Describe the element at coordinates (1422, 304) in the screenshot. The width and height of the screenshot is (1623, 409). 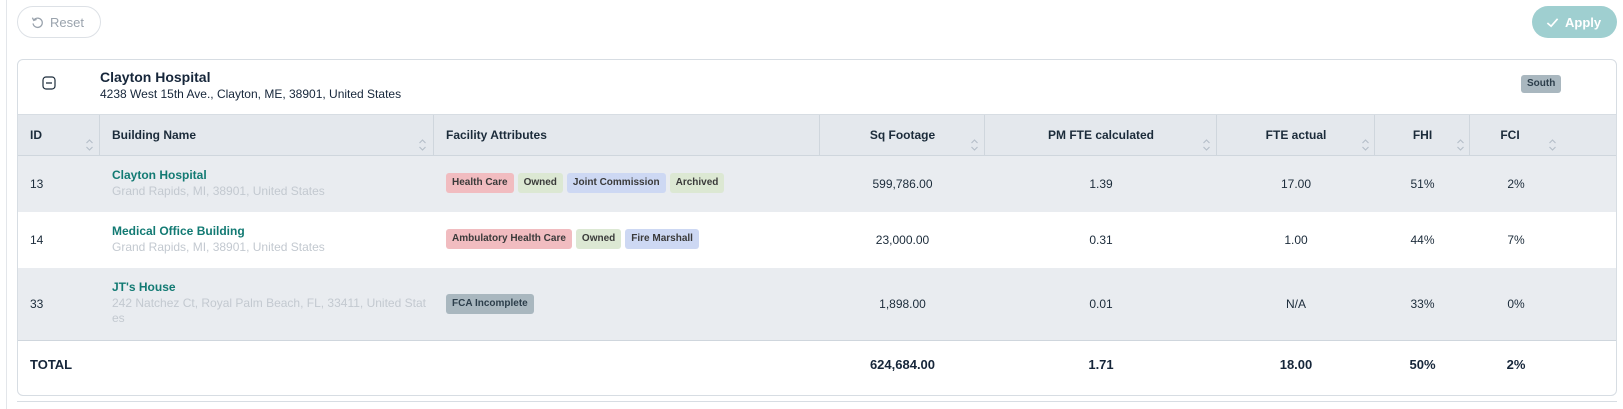
I see `fhi-value: 33%` at that location.